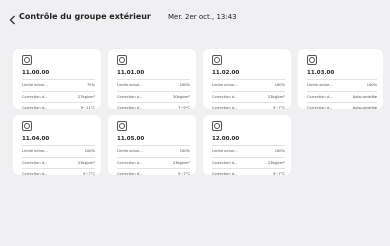 The width and height of the screenshot is (390, 246). Describe the element at coordinates (131, 73) in the screenshot. I see `unit-name: 11.01.00` at that location.